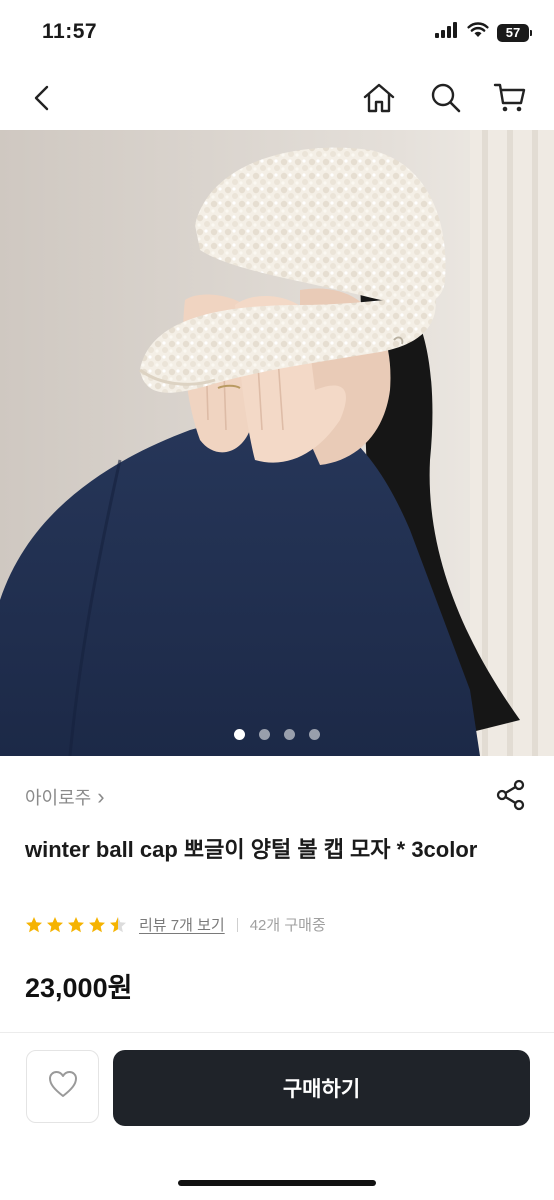  What do you see at coordinates (70, 31) in the screenshot?
I see `status-time: 11:57` at bounding box center [70, 31].